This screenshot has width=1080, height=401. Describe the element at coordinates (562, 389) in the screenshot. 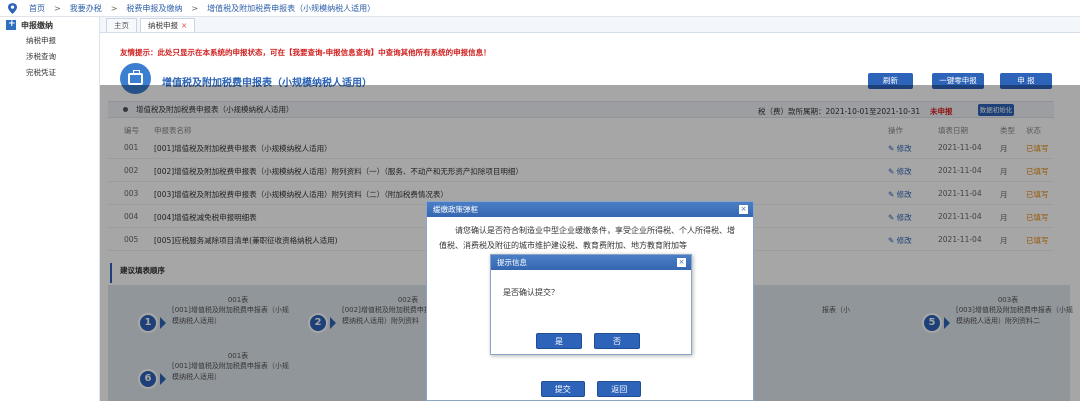

I see `submit-button: 提交` at that location.